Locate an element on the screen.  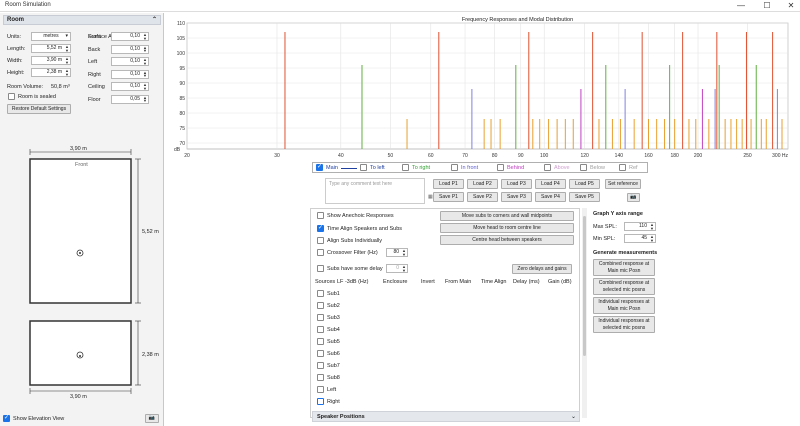
room-header: Room ⌃ is located at coordinates (82, 20).